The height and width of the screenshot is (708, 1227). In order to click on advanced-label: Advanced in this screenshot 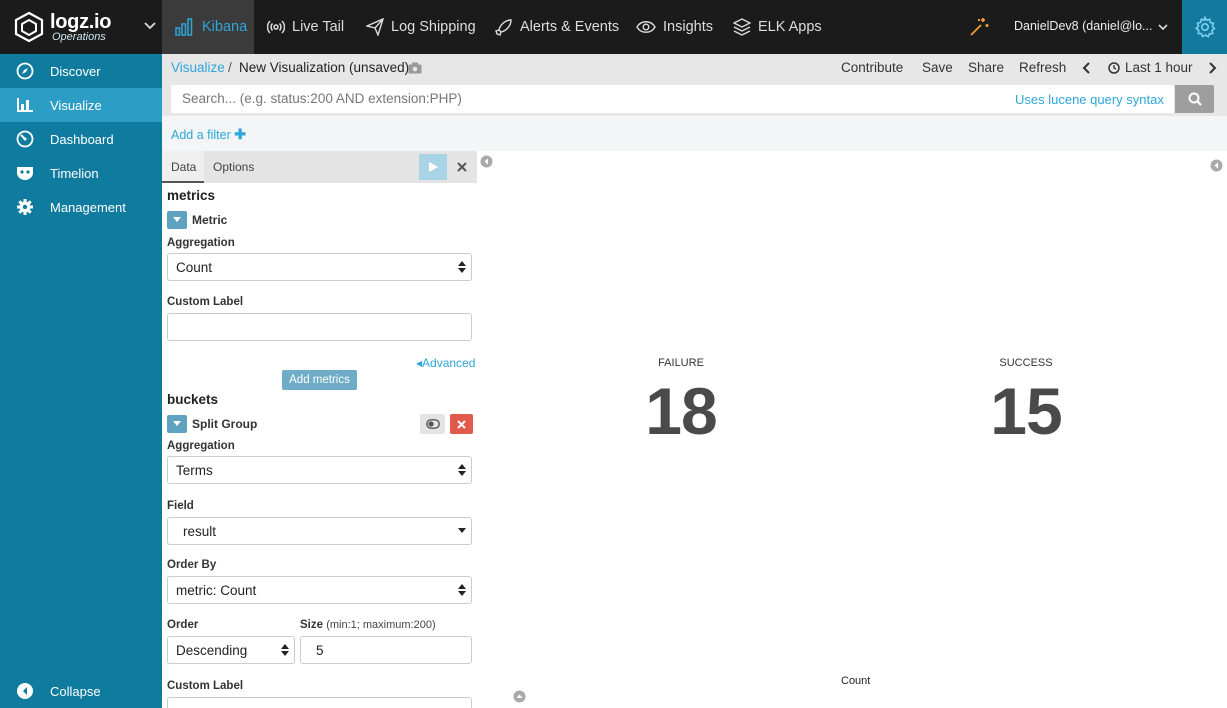, I will do `click(449, 363)`.